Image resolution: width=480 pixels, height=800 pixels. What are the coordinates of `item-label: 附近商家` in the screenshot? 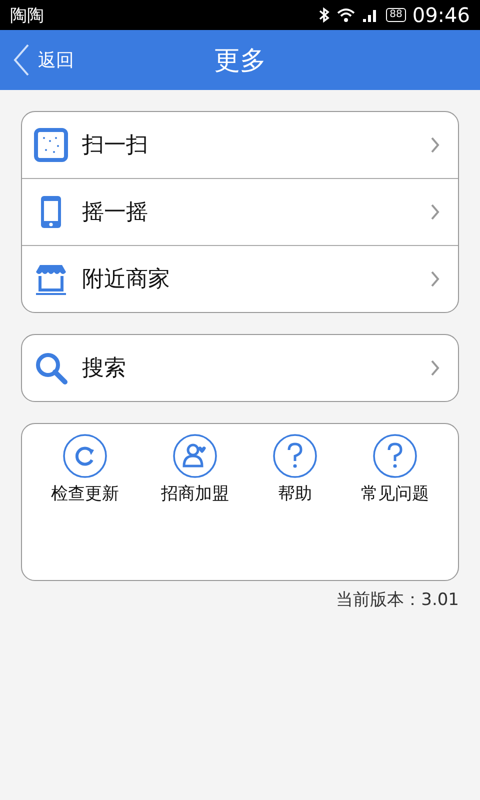 It's located at (126, 280).